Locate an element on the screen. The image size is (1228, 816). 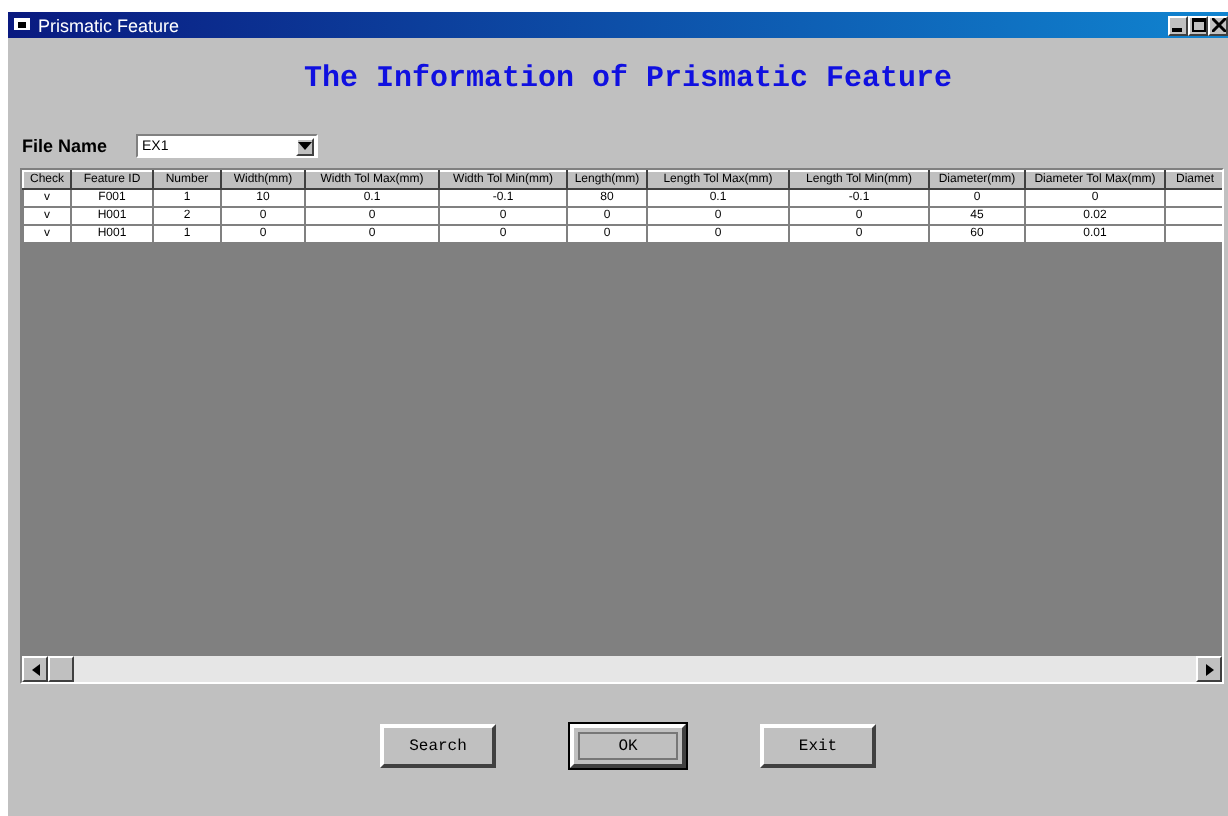
maximize-icon is located at coordinates (1198, 25).